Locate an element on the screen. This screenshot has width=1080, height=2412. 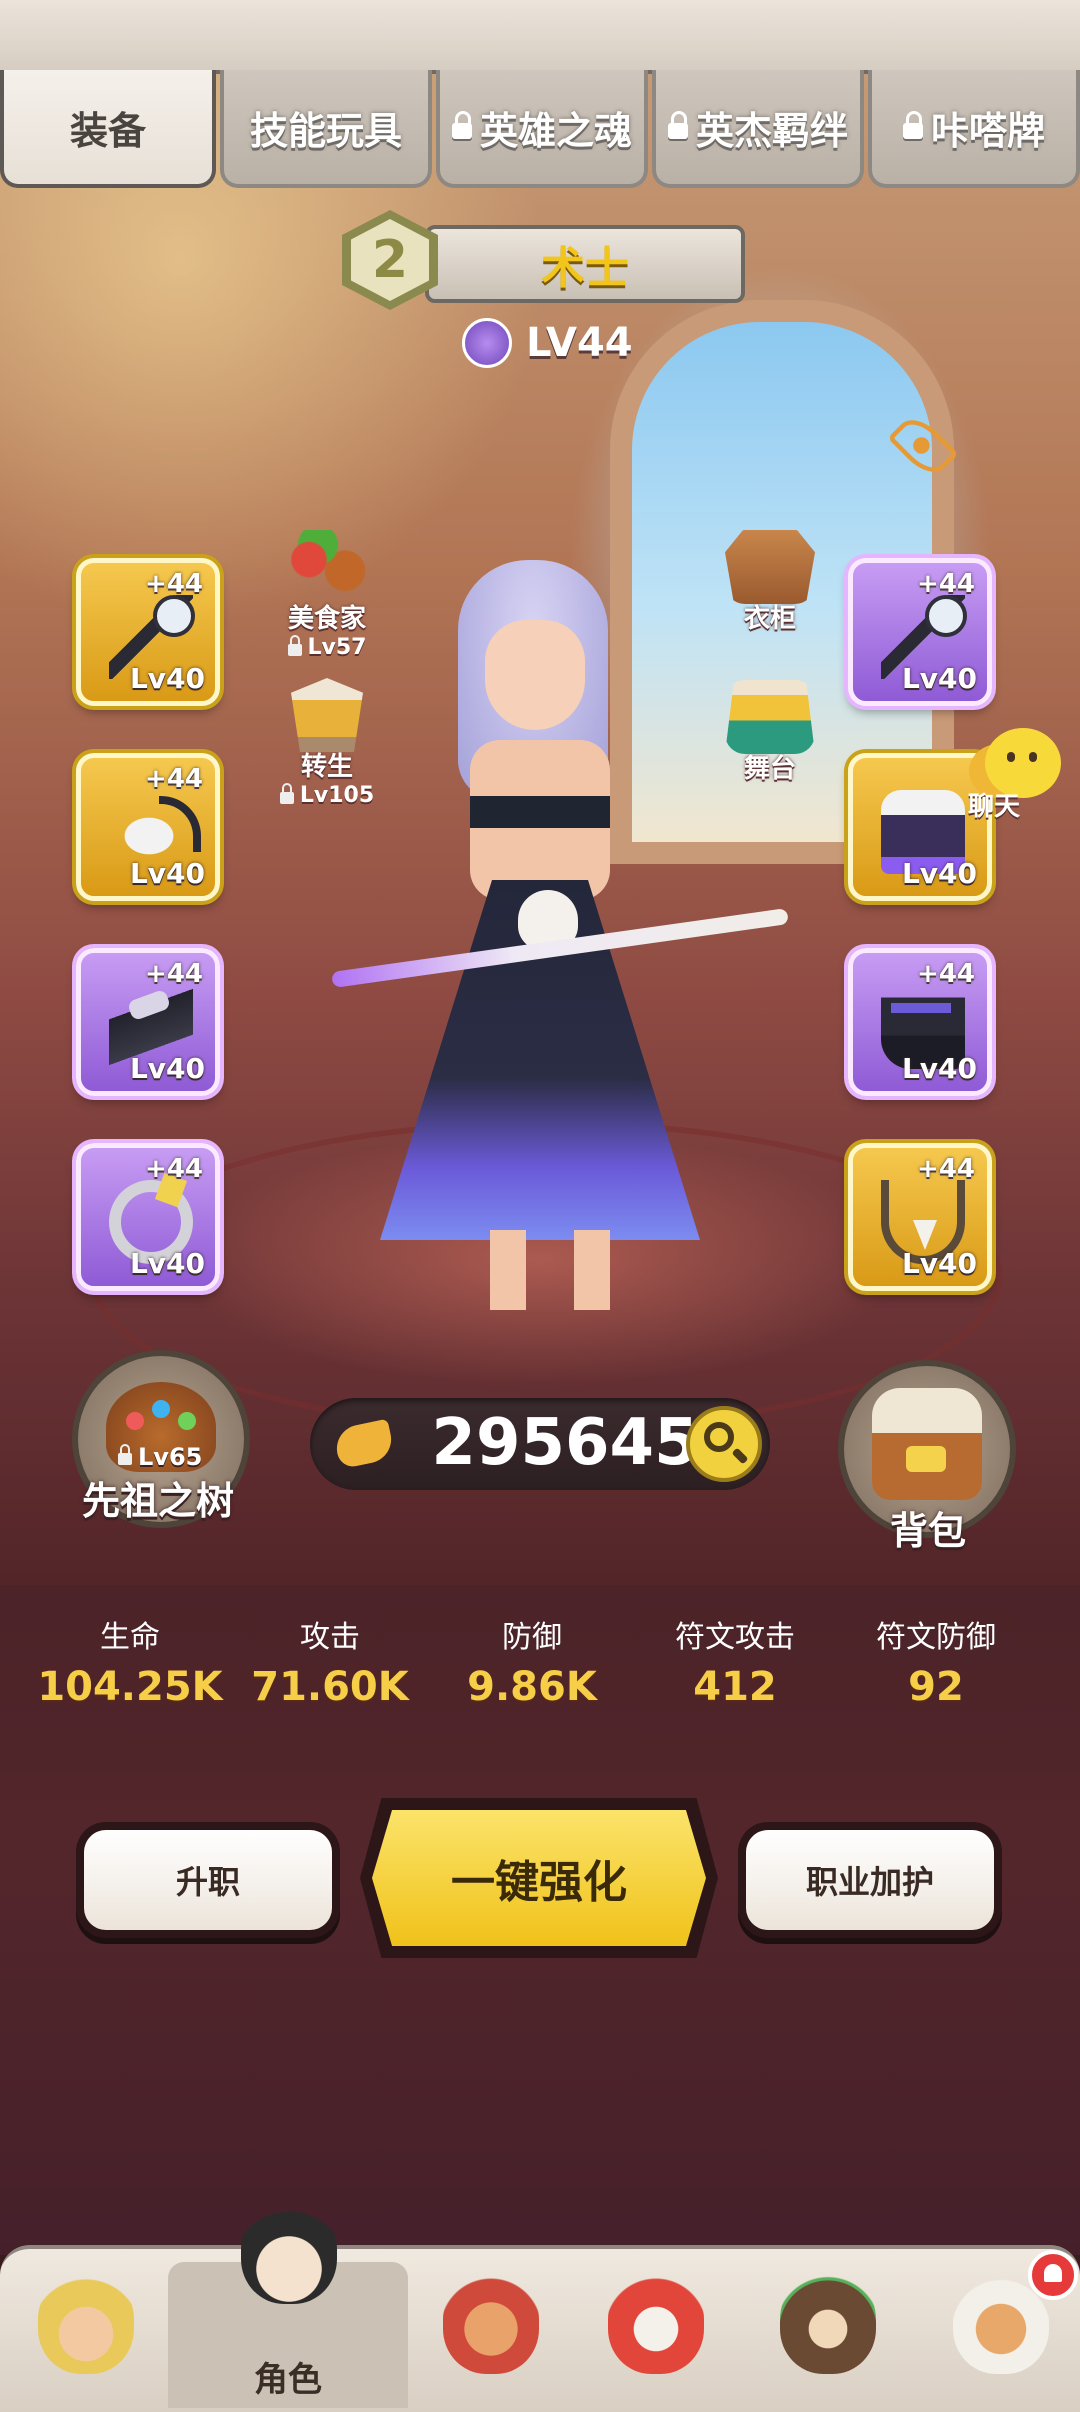
stat-label: 防御 is located at coordinates (532, 1637).